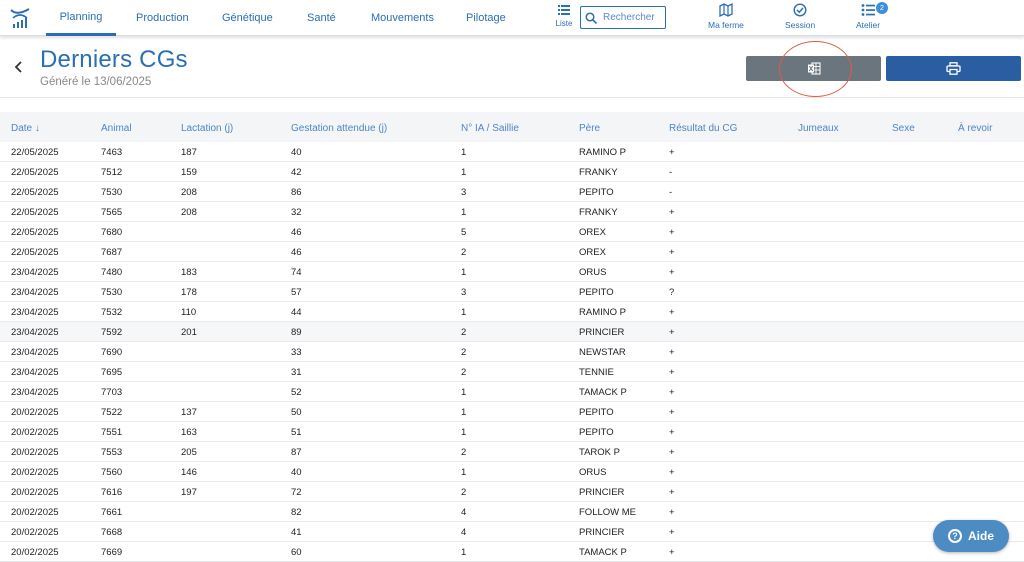 This screenshot has width=1024, height=562. I want to click on export-excel-button, so click(813, 68).